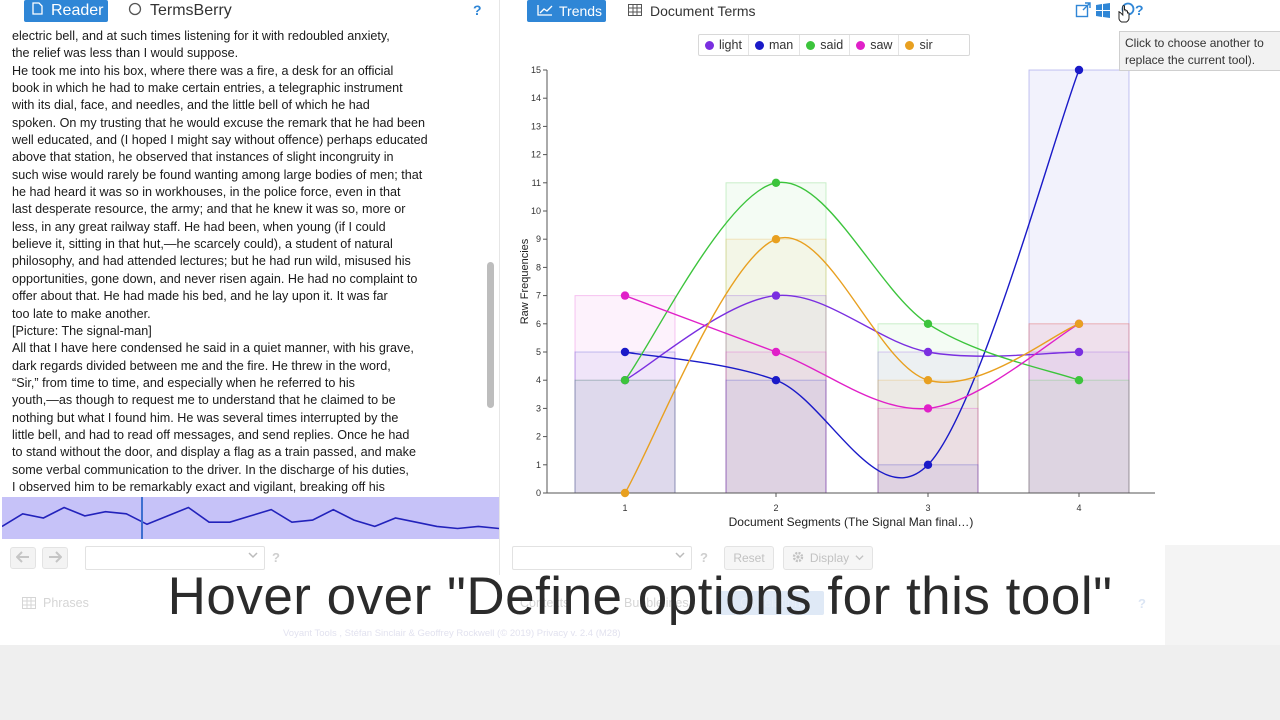  I want to click on series-line-sir, so click(852, 365).